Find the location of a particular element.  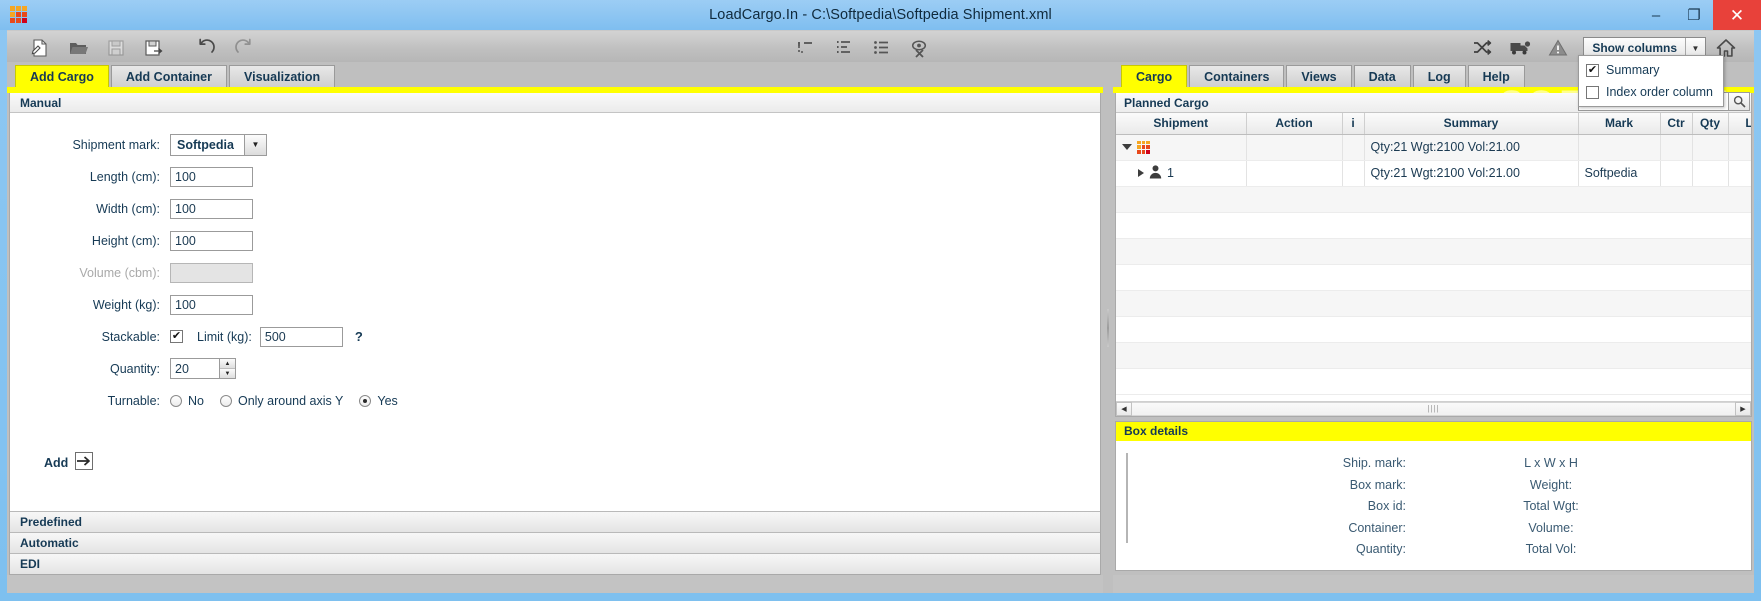

close-button: ✕ is located at coordinates (1737, 15).